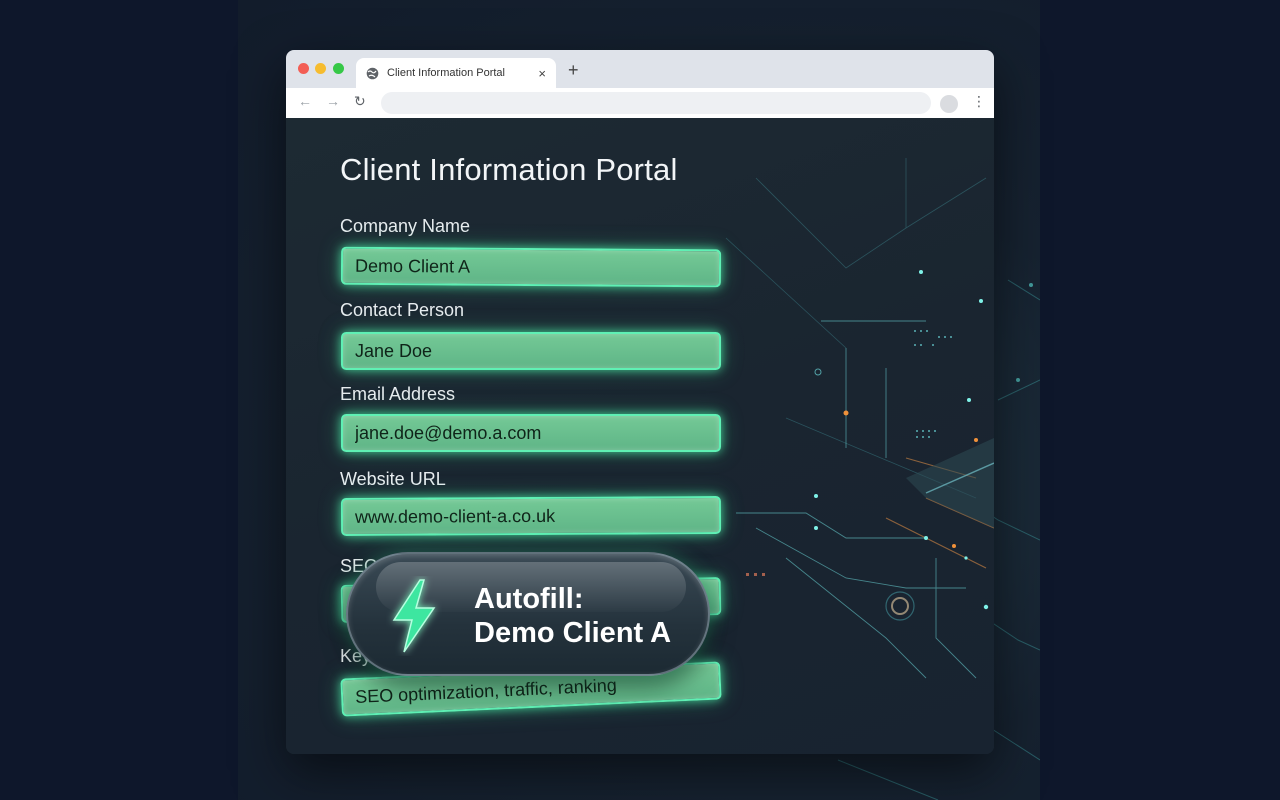 This screenshot has height=800, width=1280. I want to click on company-name-label: Company Name, so click(405, 226).